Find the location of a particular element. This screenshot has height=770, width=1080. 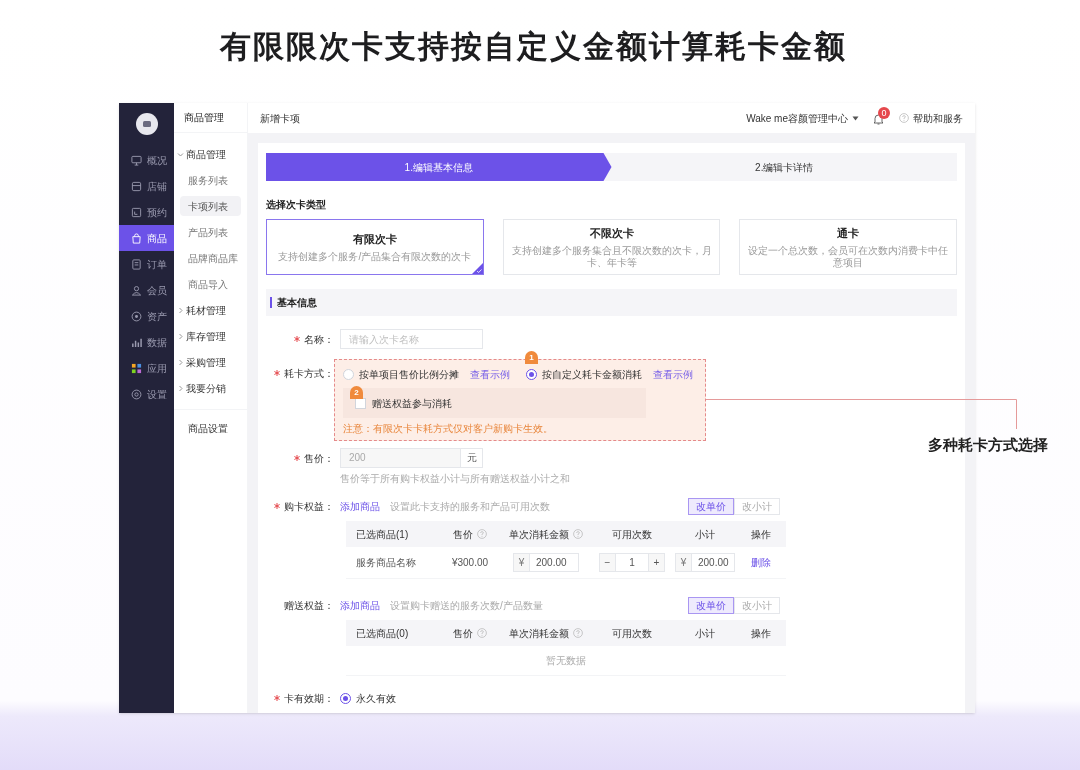

calendar-icon is located at coordinates (136, 212).